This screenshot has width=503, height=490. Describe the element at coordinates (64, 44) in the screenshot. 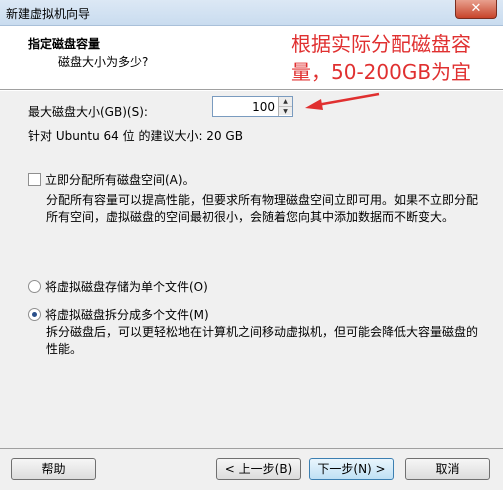

I see `page-title: 指定磁盘容量` at that location.